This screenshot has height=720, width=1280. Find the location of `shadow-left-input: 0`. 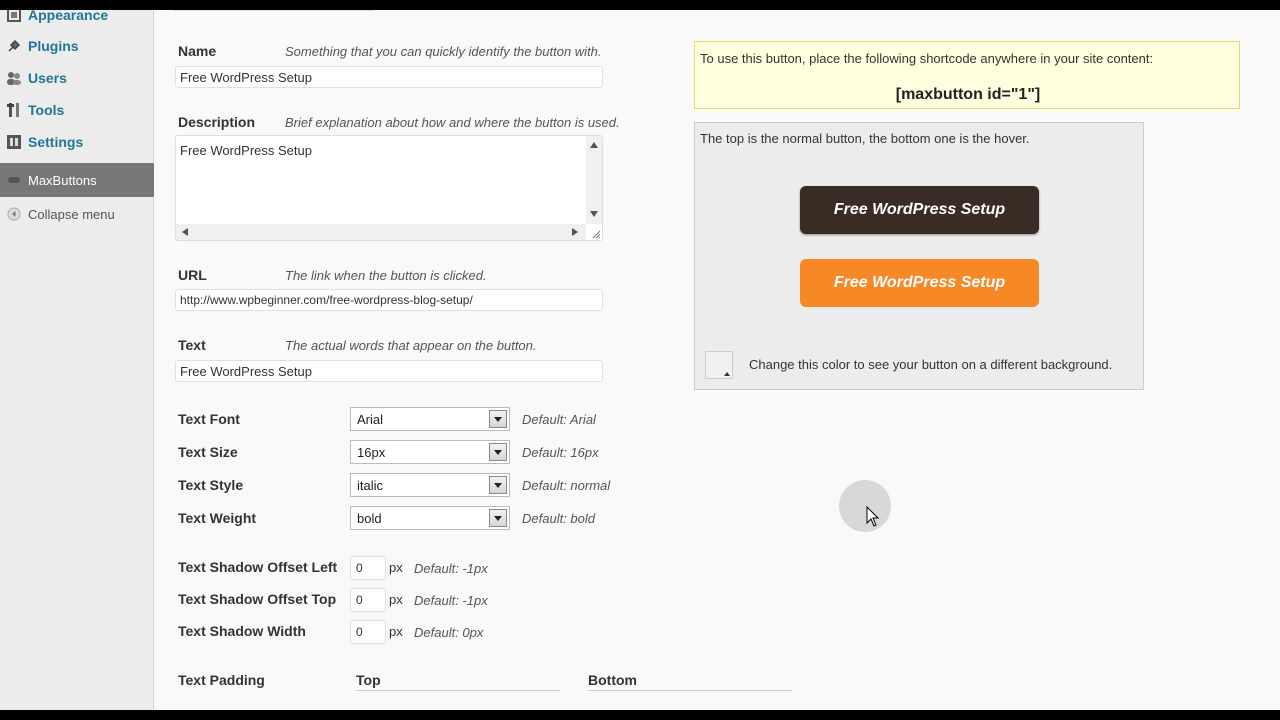

shadow-left-input: 0 is located at coordinates (368, 568).